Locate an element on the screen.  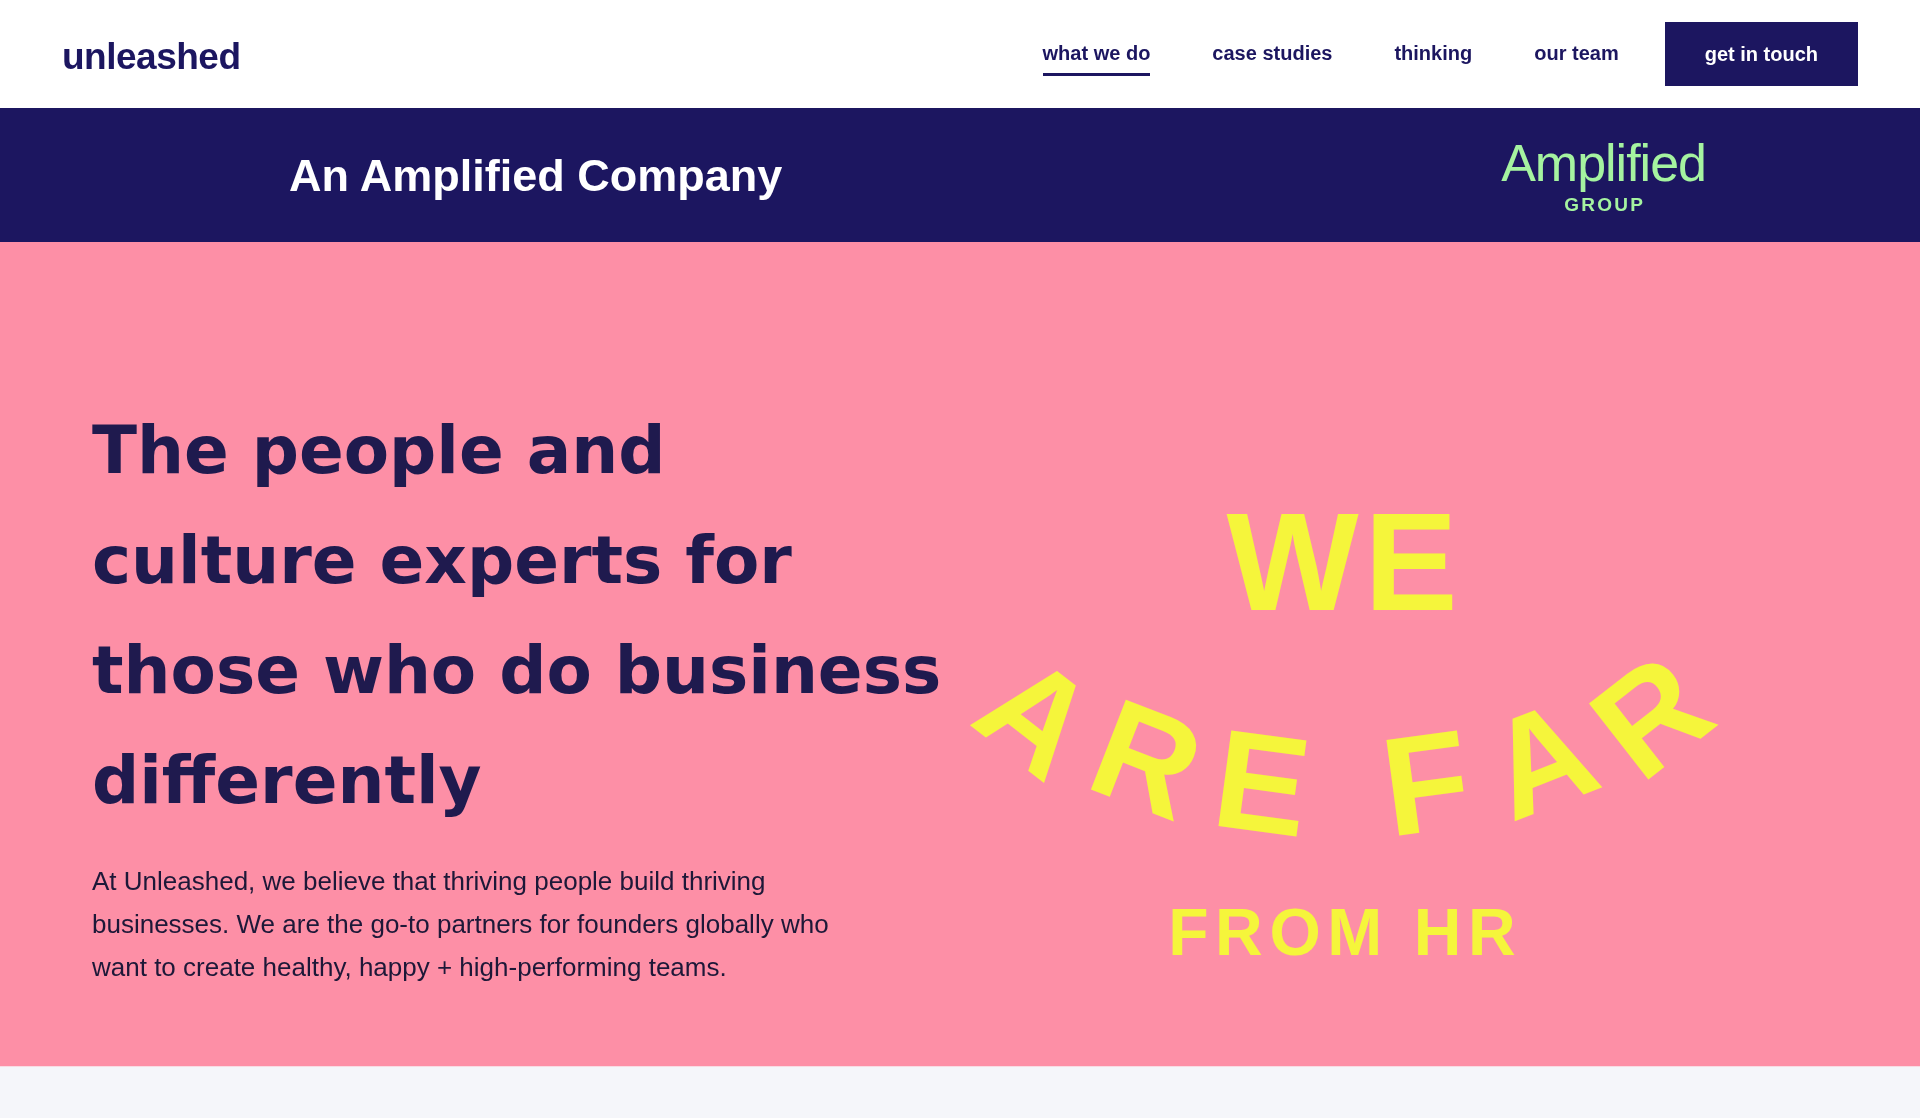
banner-title: An Amplified Company is located at coordinates (536, 175).